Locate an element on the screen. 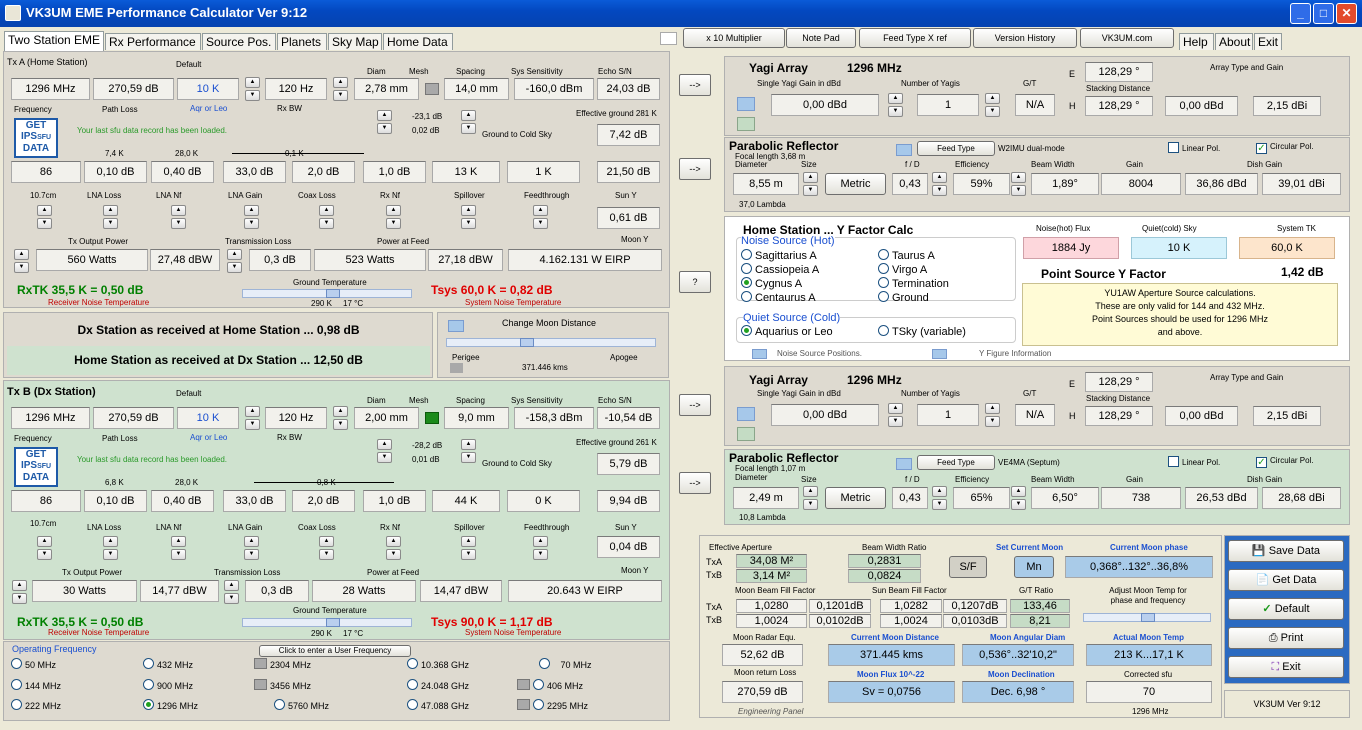 Image resolution: width=1362 pixels, height=730 pixels. arrow-button-3: --> is located at coordinates (695, 405).